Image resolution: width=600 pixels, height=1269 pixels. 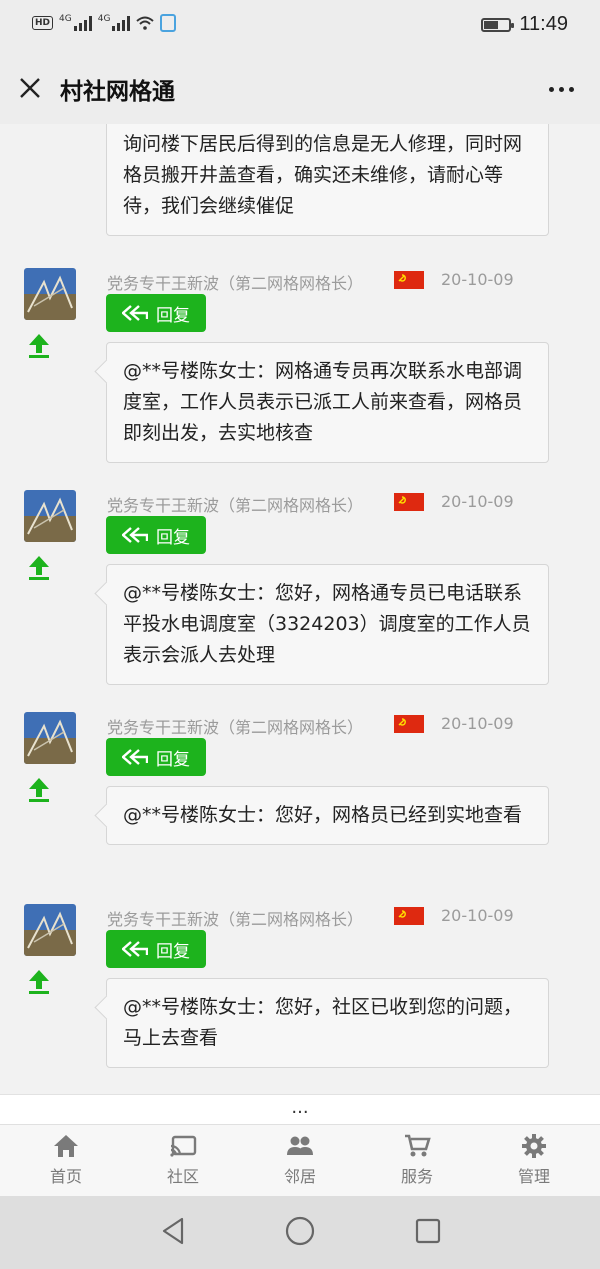 I want to click on back-icon, so click(x=173, y=1231).